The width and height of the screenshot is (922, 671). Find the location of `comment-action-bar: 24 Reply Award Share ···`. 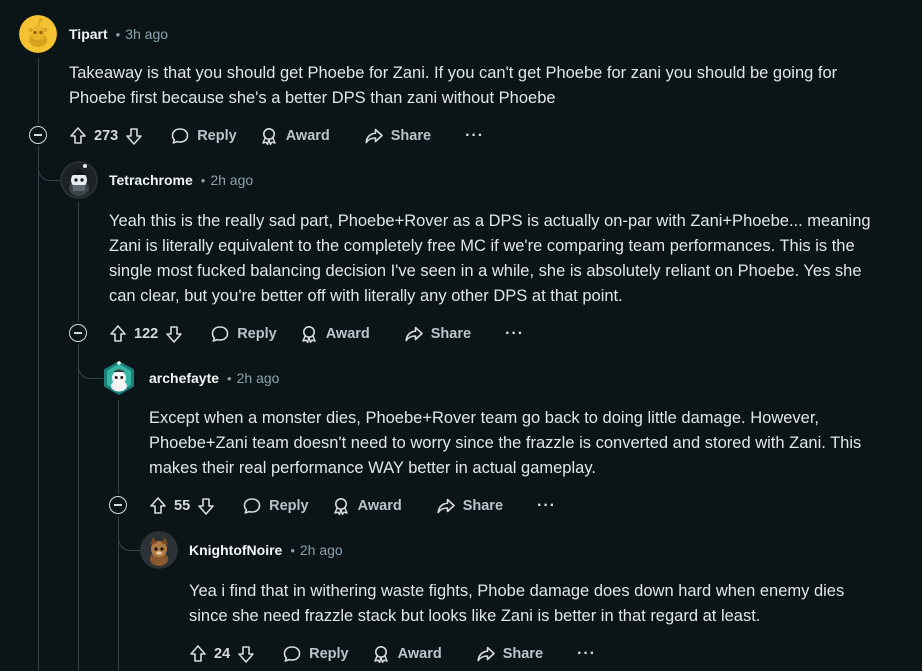

comment-action-bar: 24 Reply Award Share ··· is located at coordinates (392, 654).